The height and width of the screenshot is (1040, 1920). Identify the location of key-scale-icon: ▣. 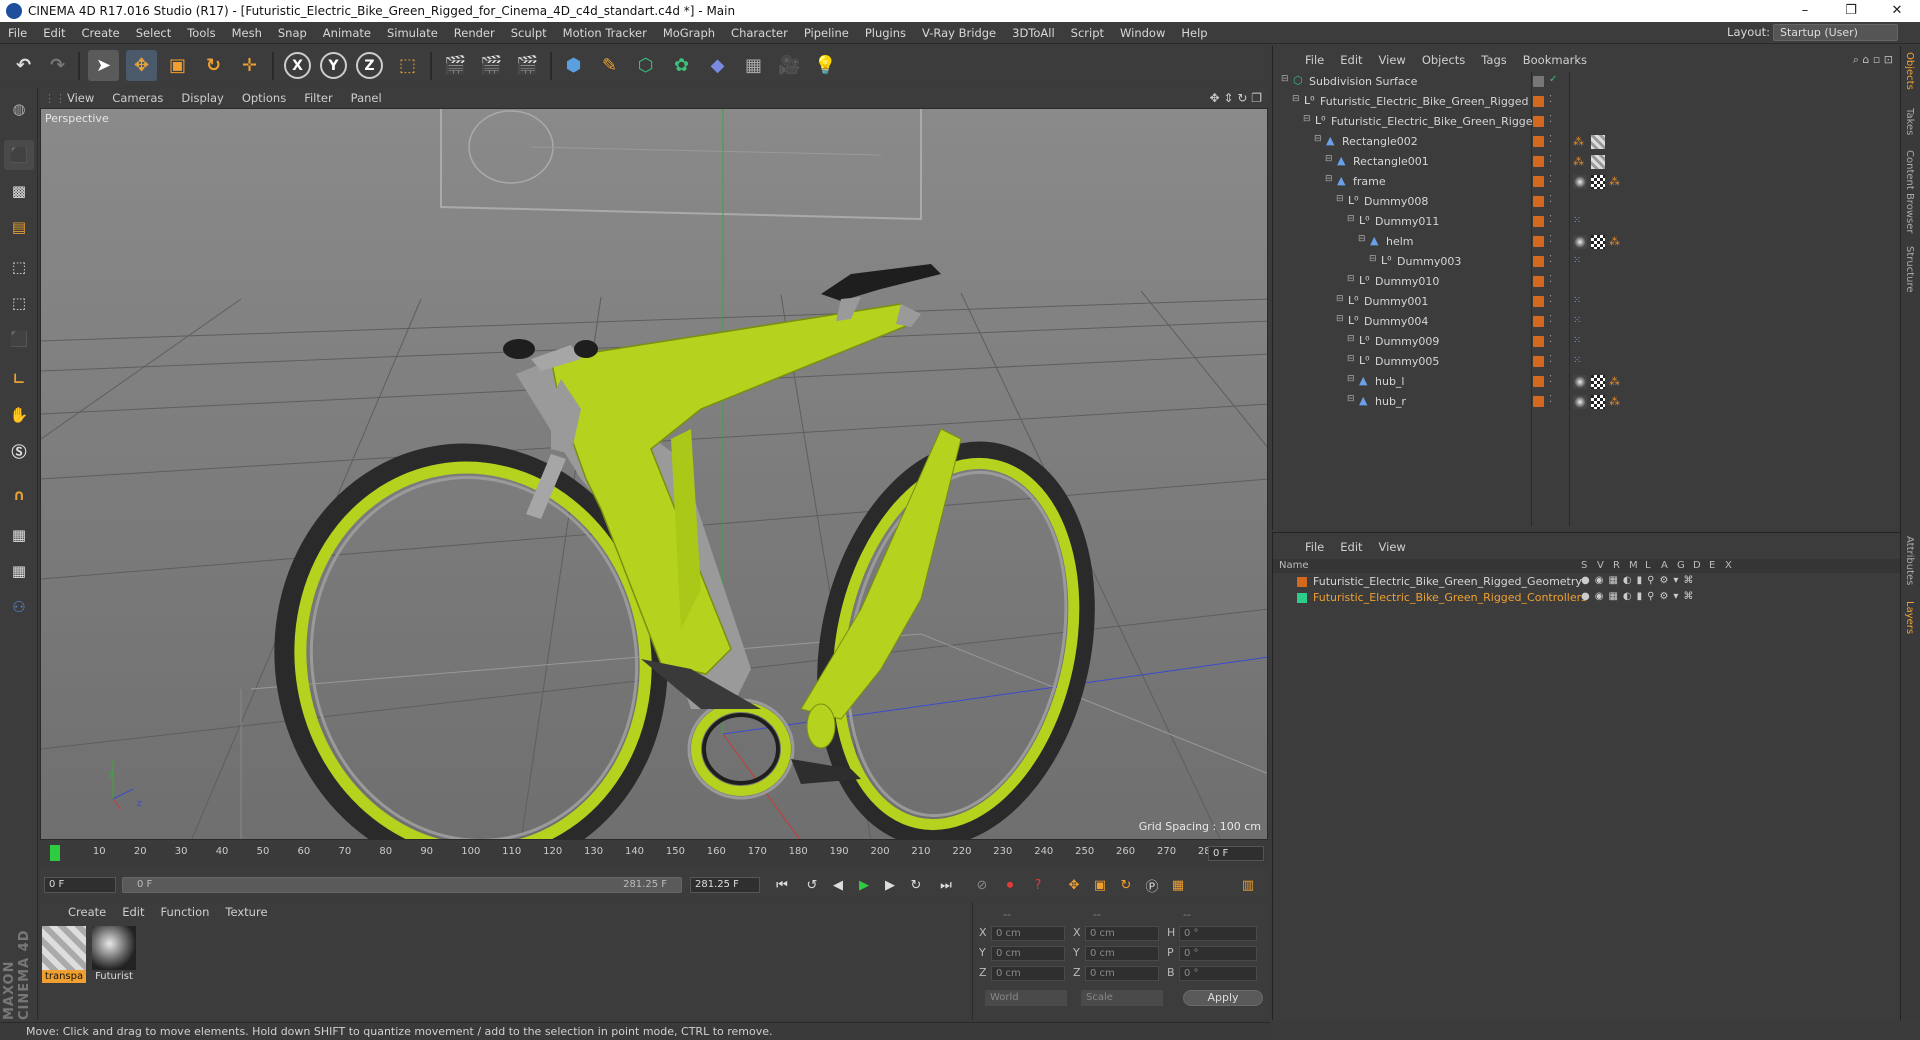
(1100, 885).